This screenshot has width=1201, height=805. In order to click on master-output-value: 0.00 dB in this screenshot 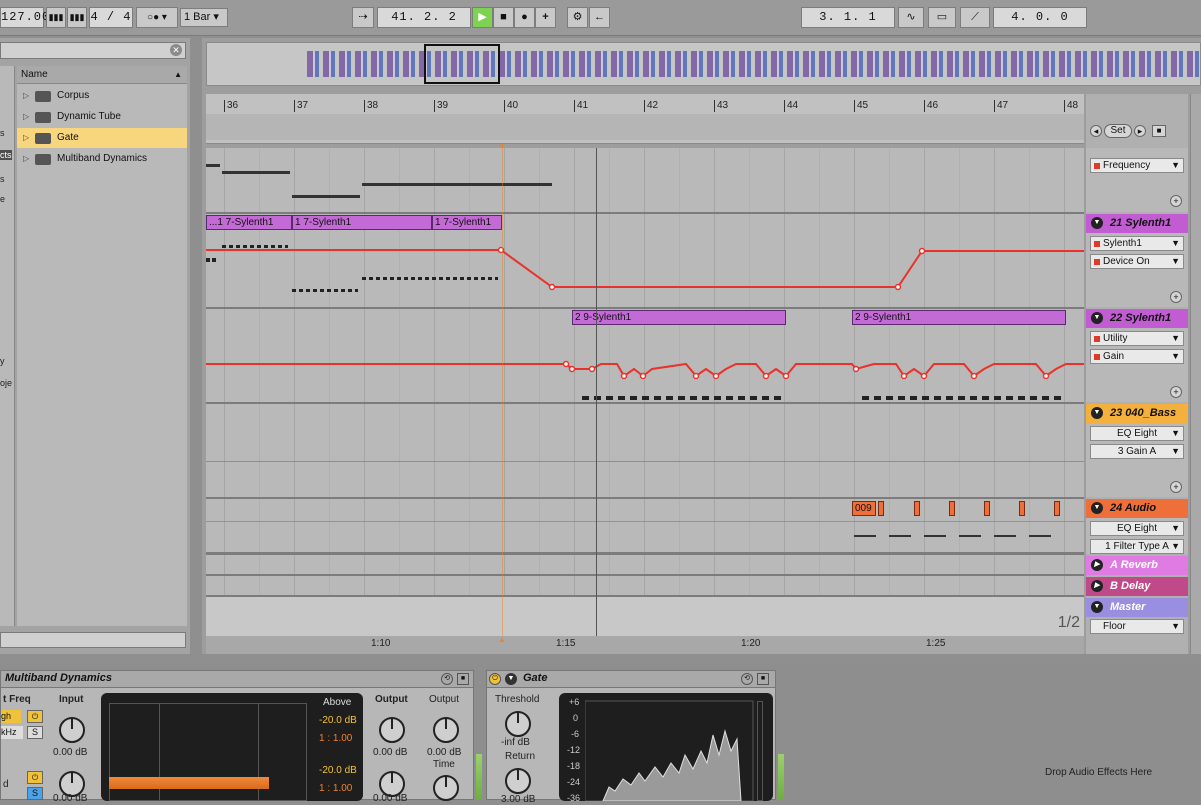, I will do `click(444, 752)`.